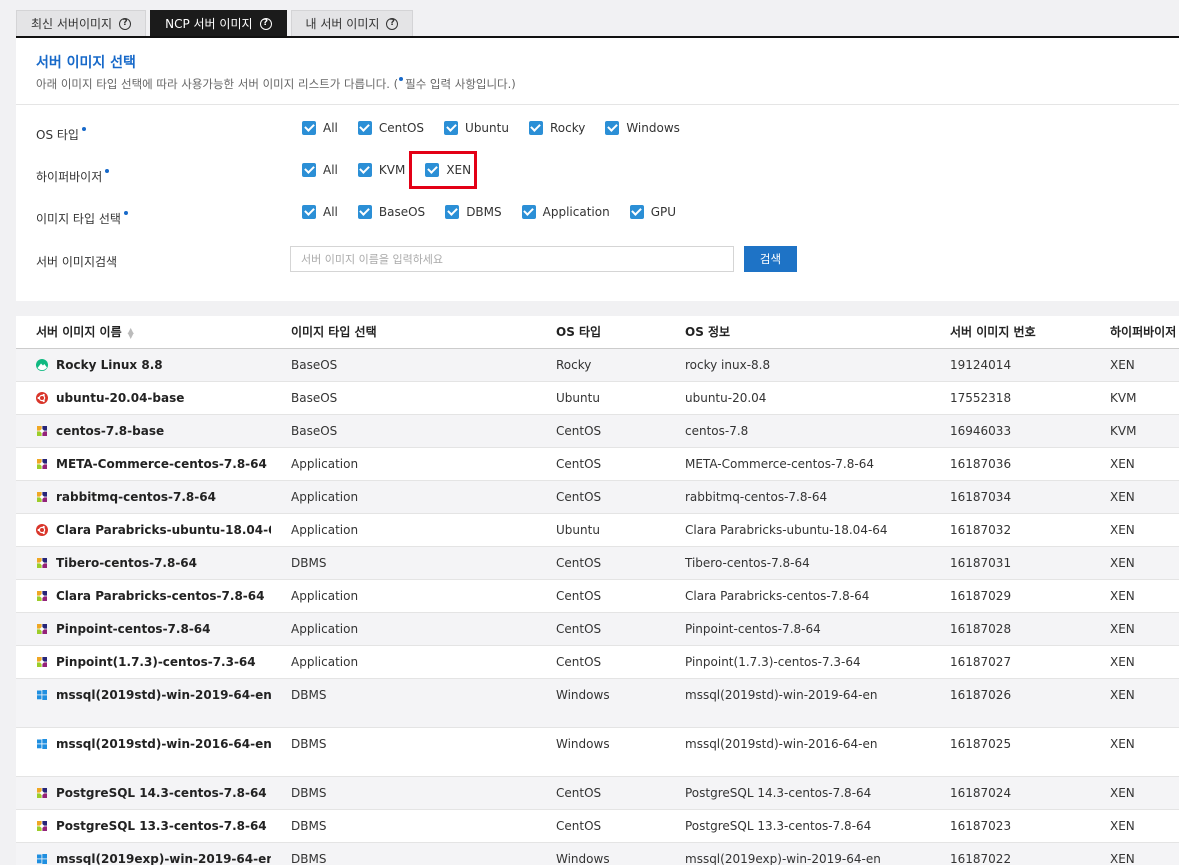 The height and width of the screenshot is (865, 1179). What do you see at coordinates (107, 171) in the screenshot?
I see `required-dot-icon` at bounding box center [107, 171].